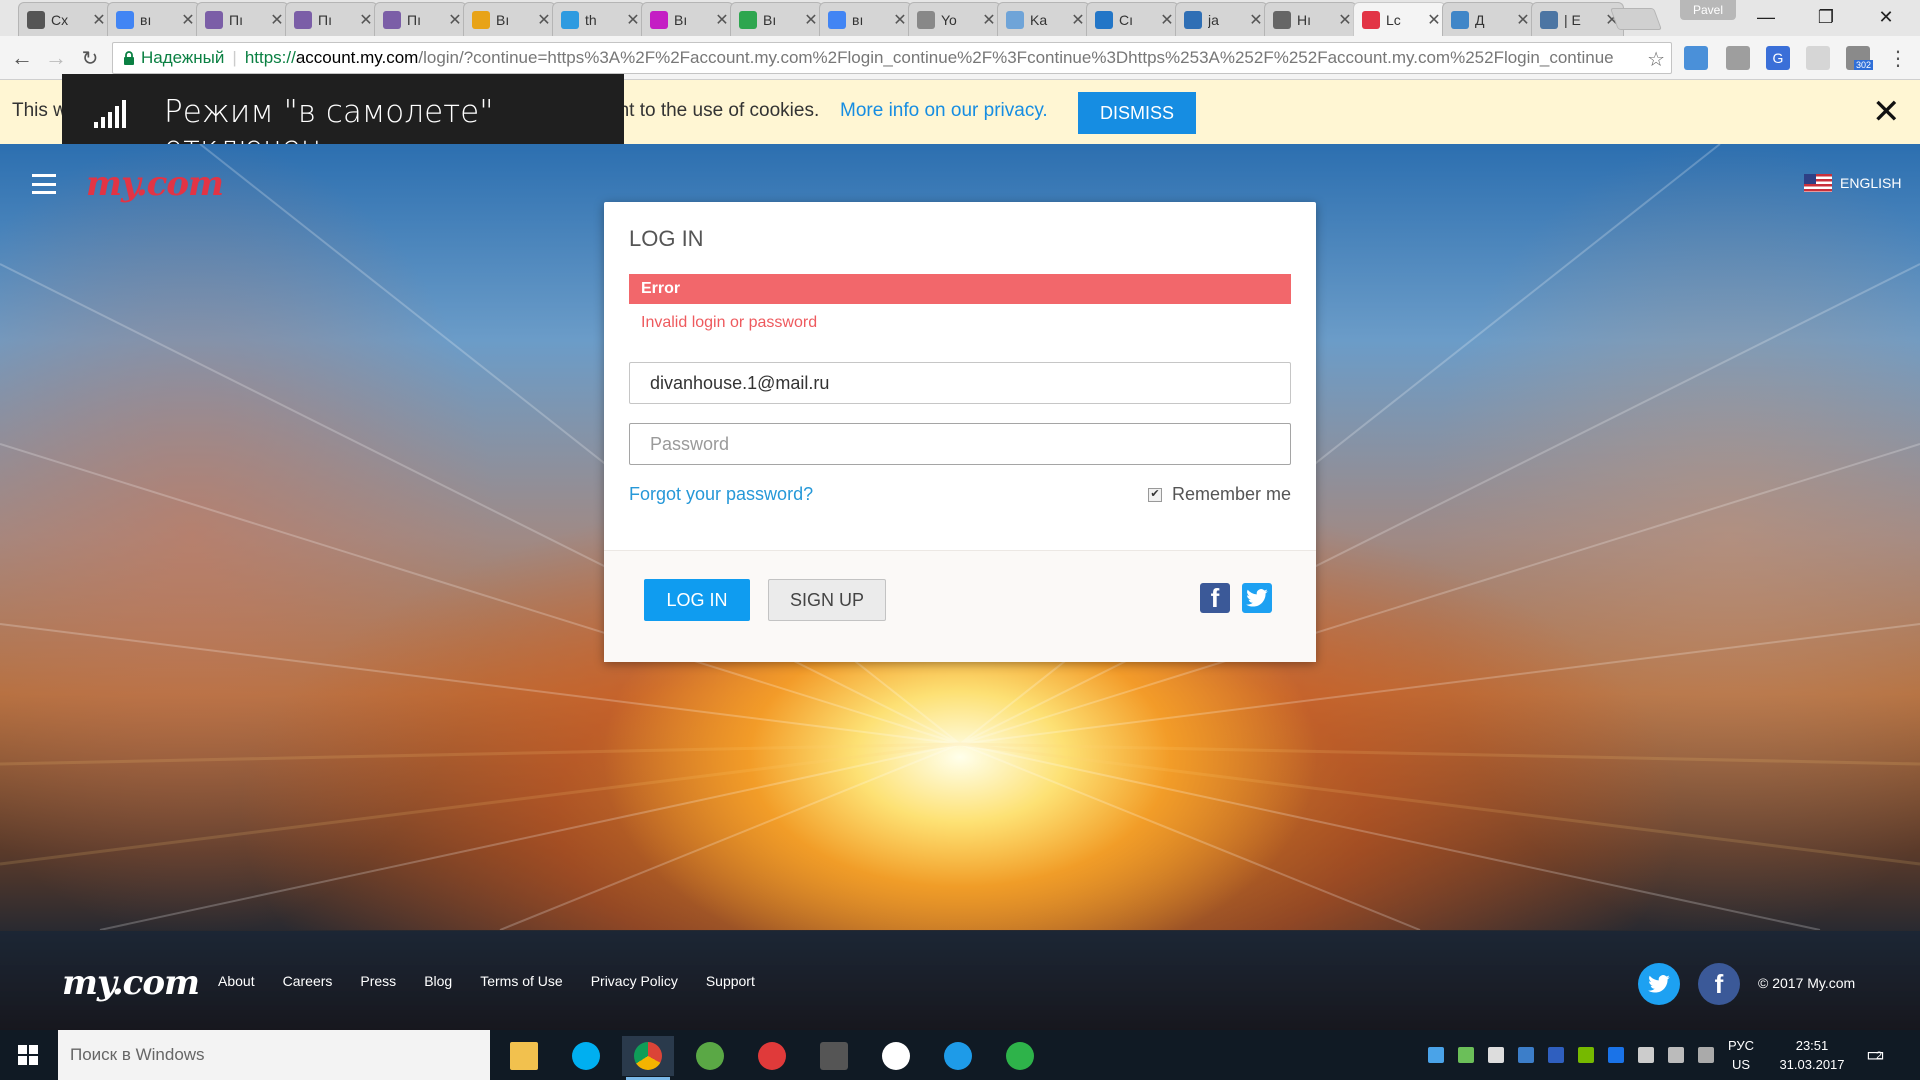 The width and height of the screenshot is (1920, 1080). I want to click on browser-tab: Ka ✕, so click(1043, 19).